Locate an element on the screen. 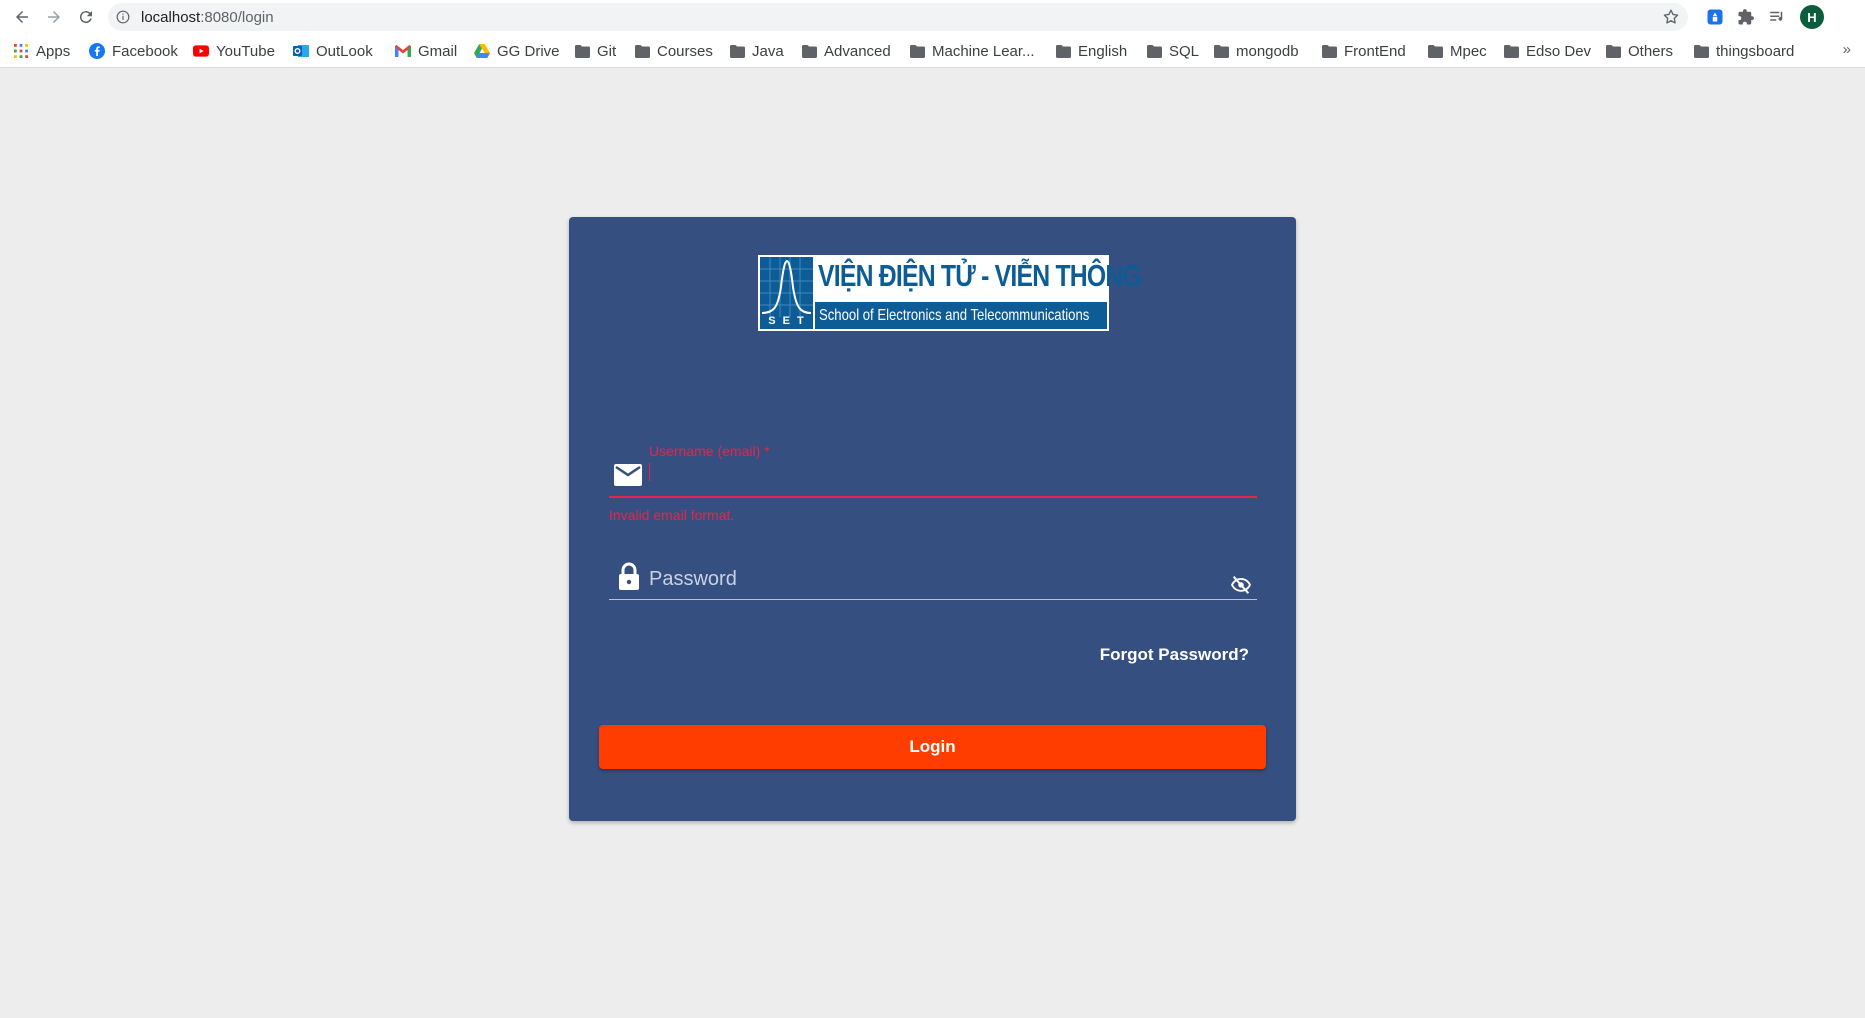  forward-arrow-icon is located at coordinates (54, 17).